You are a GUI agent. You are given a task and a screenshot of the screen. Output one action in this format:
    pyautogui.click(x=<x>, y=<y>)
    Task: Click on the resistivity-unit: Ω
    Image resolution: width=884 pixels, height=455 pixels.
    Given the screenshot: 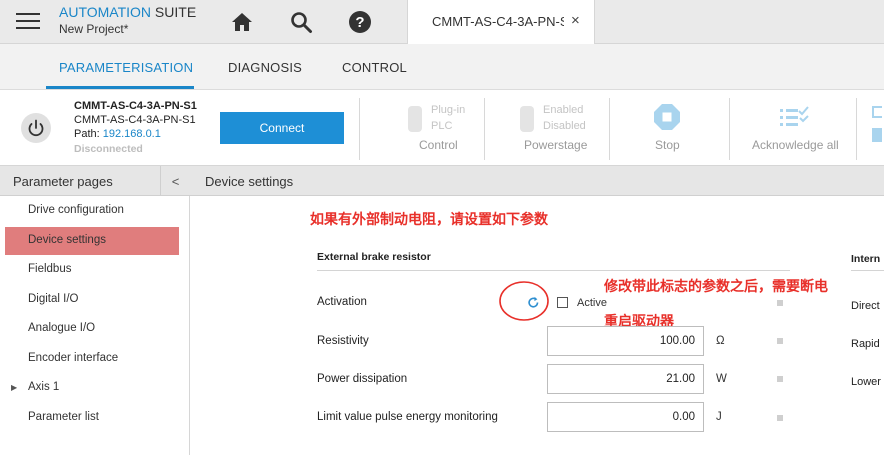 What is the action you would take?
    pyautogui.click(x=720, y=341)
    